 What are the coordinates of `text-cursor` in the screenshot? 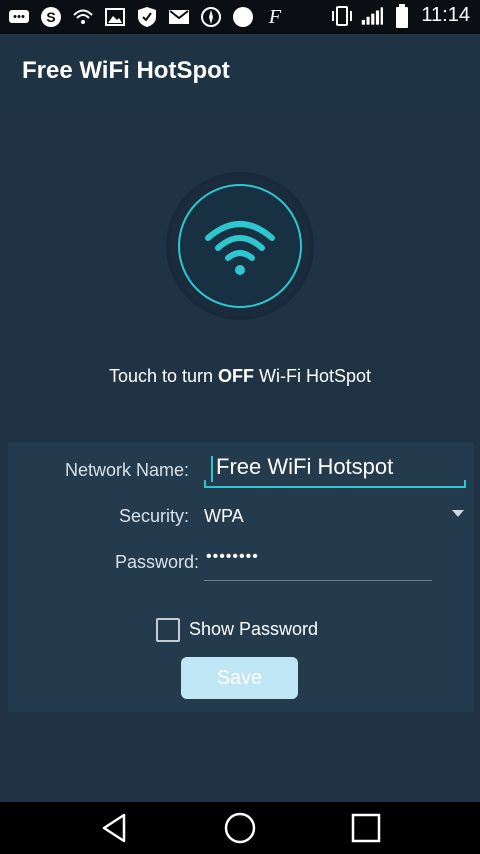 It's located at (212, 469).